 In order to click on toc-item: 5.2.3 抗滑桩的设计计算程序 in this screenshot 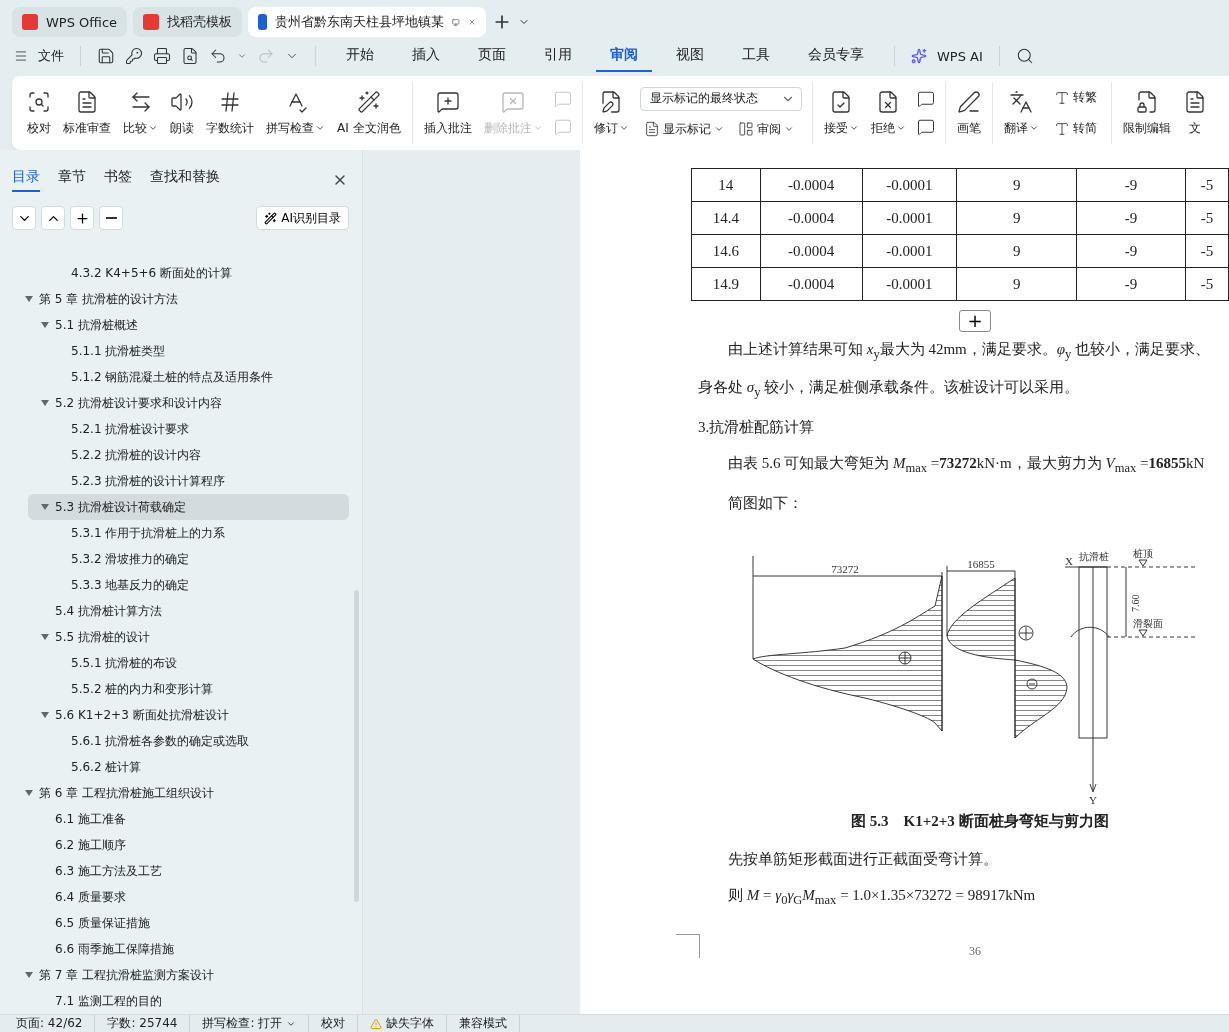, I will do `click(196, 481)`.